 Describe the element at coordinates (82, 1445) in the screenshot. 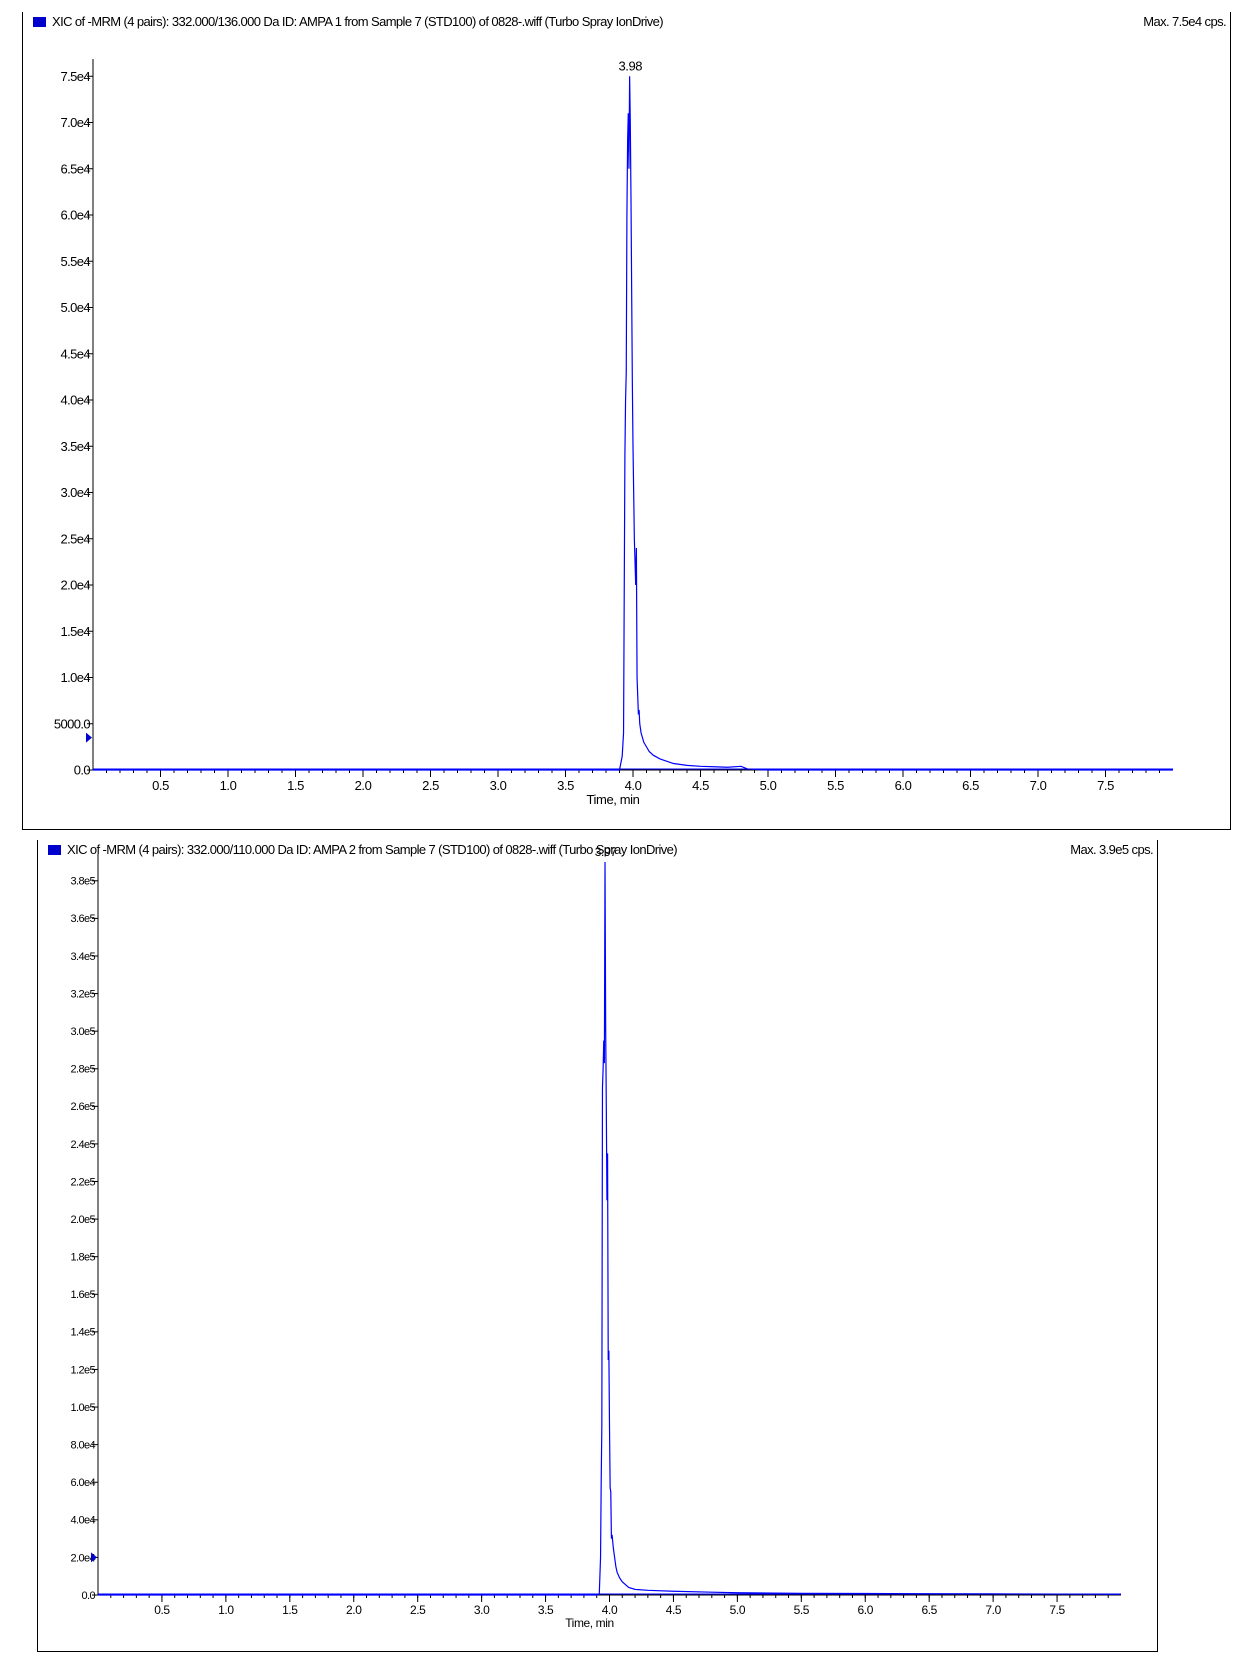

I see `y-tick-label: 8.0e4` at that location.